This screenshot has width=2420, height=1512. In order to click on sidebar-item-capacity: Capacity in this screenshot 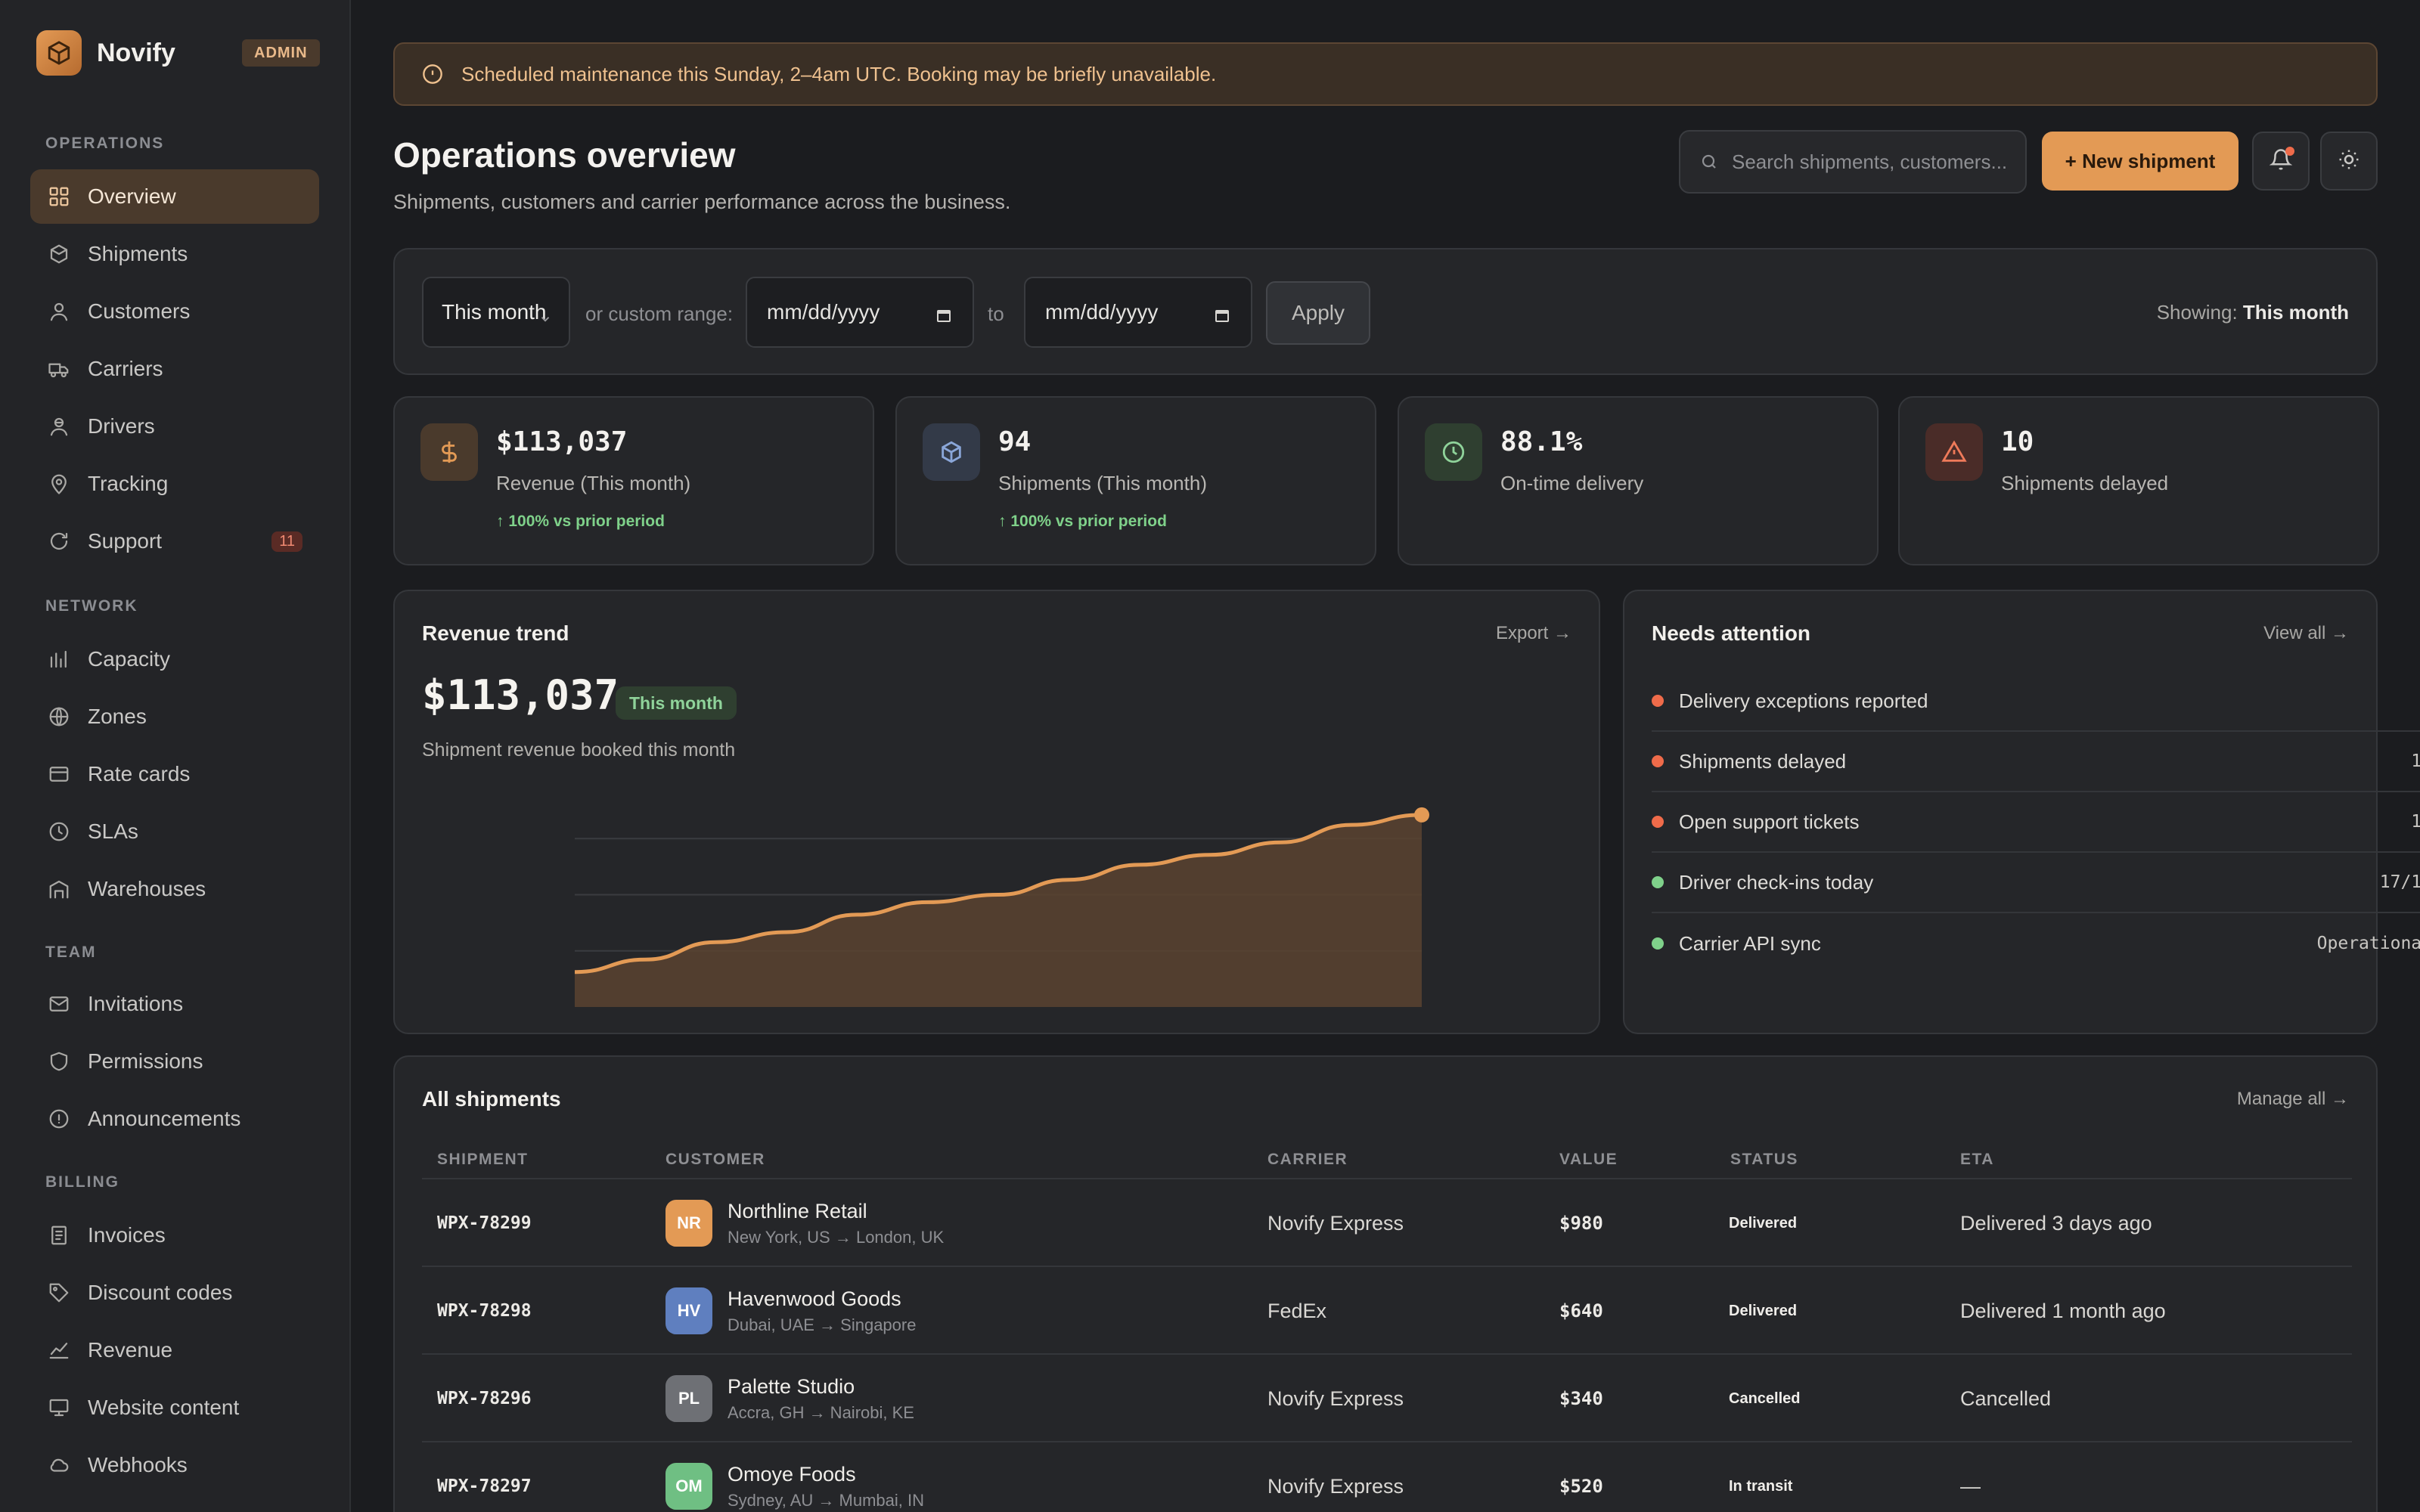, I will do `click(174, 659)`.